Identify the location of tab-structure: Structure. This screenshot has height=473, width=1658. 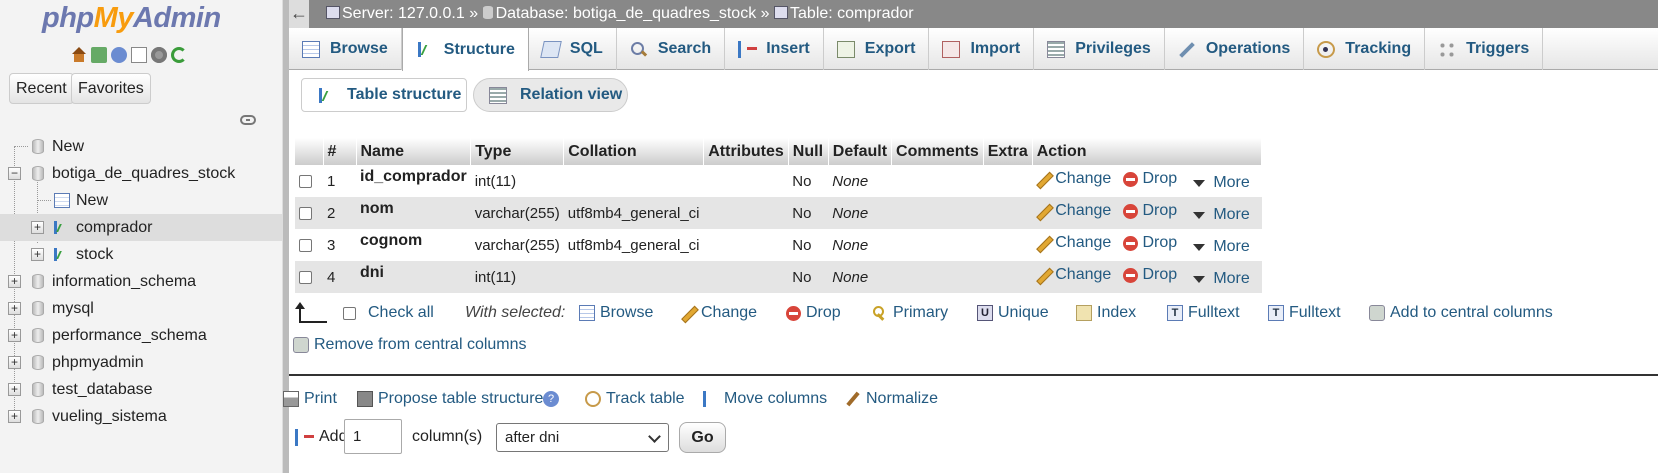
(465, 49).